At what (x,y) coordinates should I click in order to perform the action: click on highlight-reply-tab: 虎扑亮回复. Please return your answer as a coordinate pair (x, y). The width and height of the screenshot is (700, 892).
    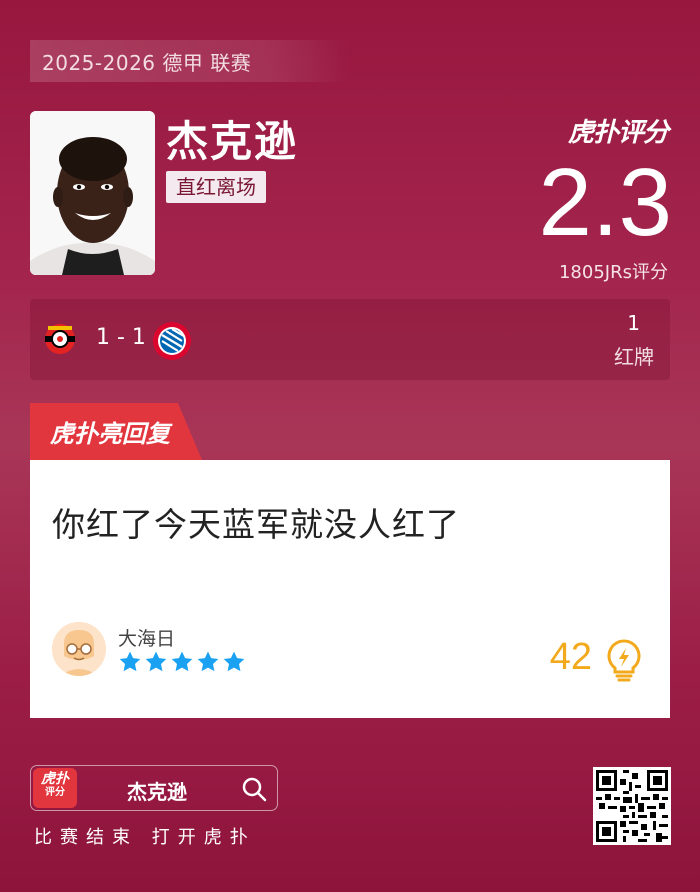
    Looking at the image, I should click on (116, 431).